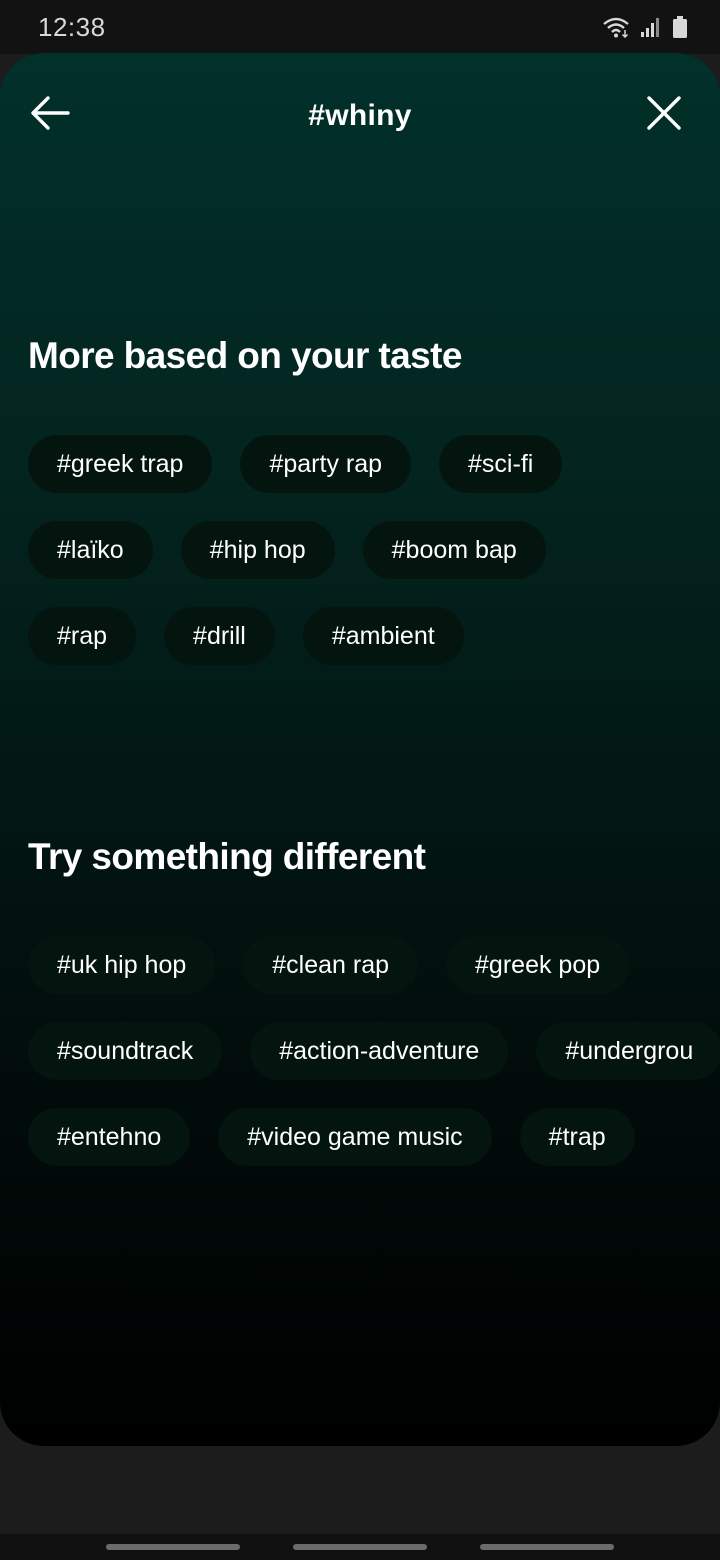 This screenshot has width=720, height=1560. I want to click on tag-chip: #action-adventure, so click(379, 1051).